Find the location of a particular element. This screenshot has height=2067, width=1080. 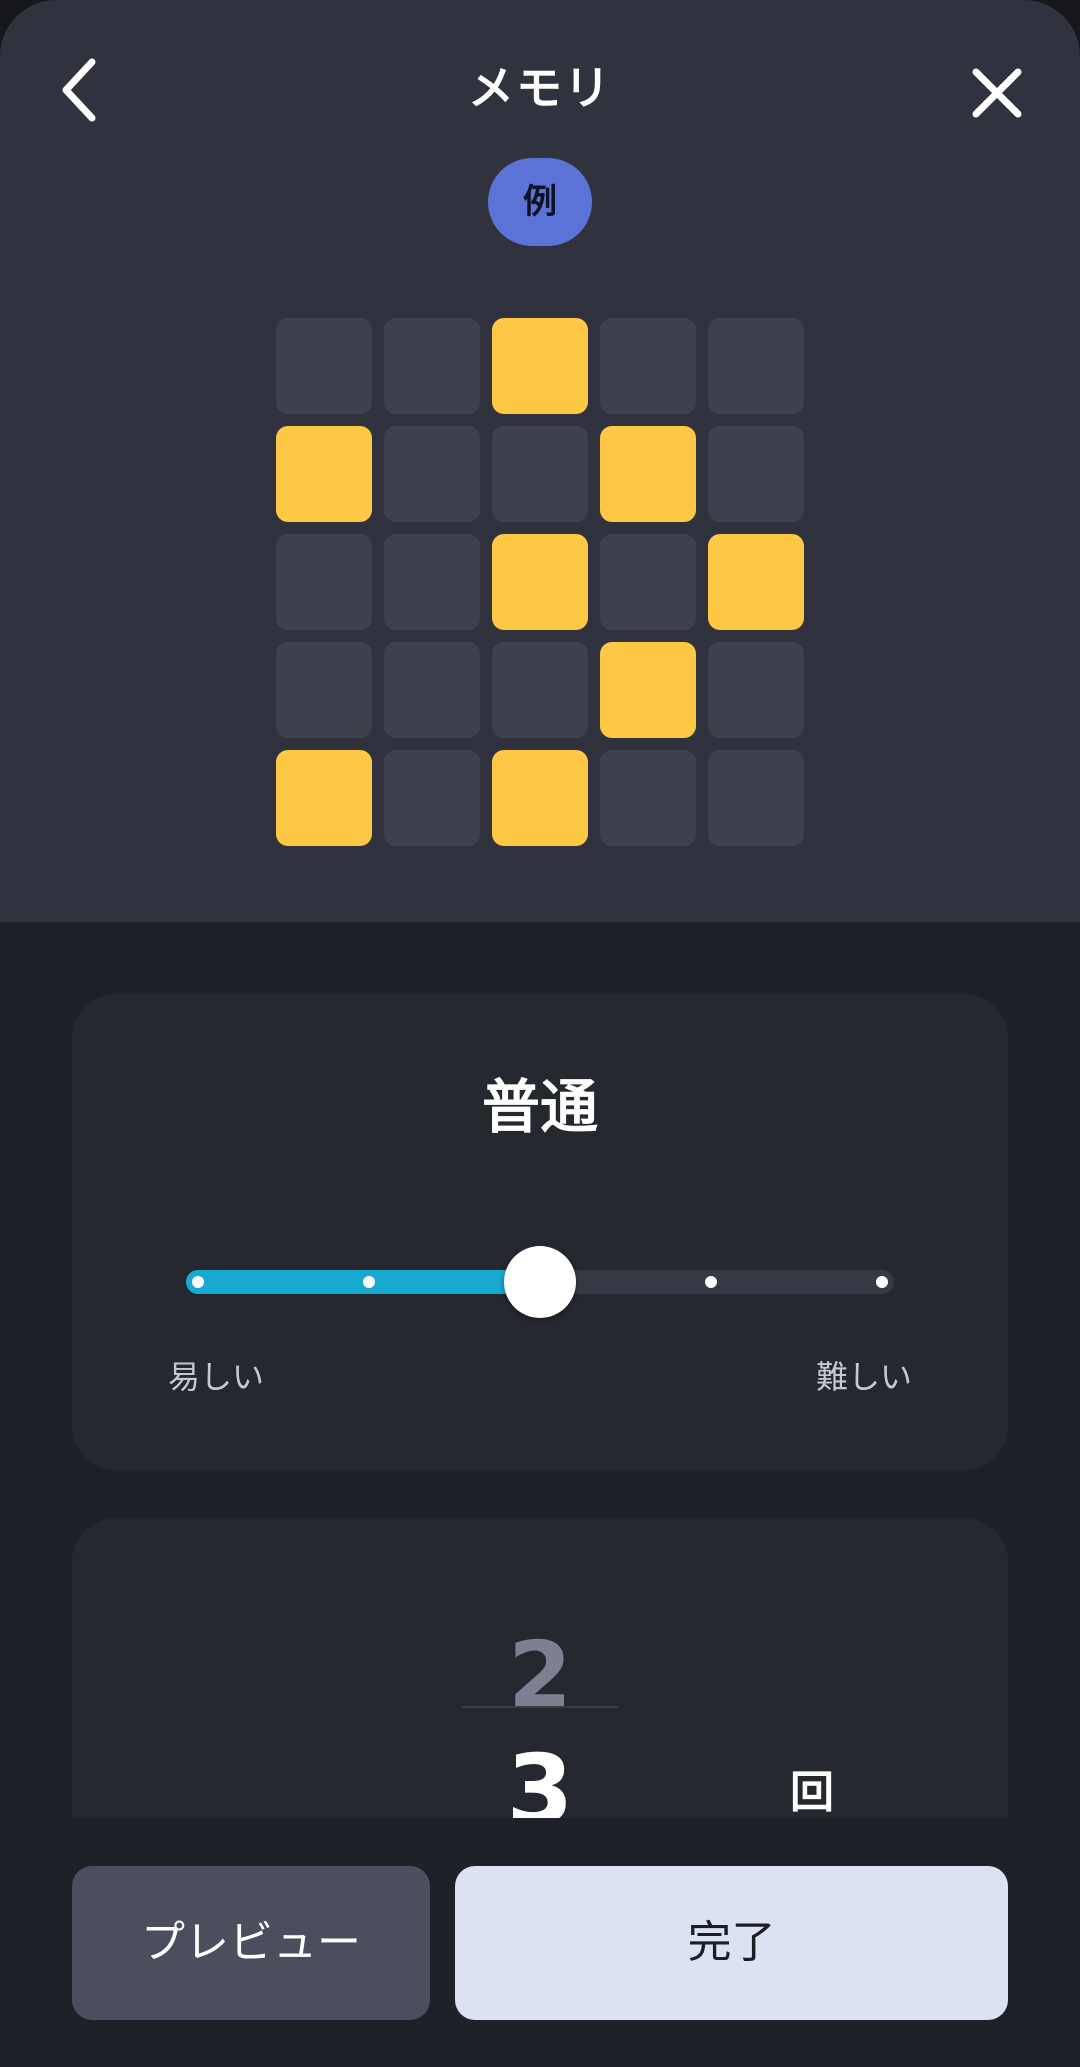

picker-divider is located at coordinates (540, 1707).